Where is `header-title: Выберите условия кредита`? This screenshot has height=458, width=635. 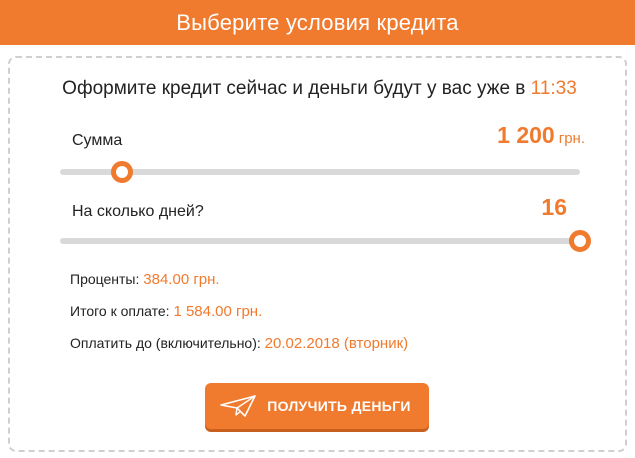
header-title: Выберите условия кредита is located at coordinates (317, 22).